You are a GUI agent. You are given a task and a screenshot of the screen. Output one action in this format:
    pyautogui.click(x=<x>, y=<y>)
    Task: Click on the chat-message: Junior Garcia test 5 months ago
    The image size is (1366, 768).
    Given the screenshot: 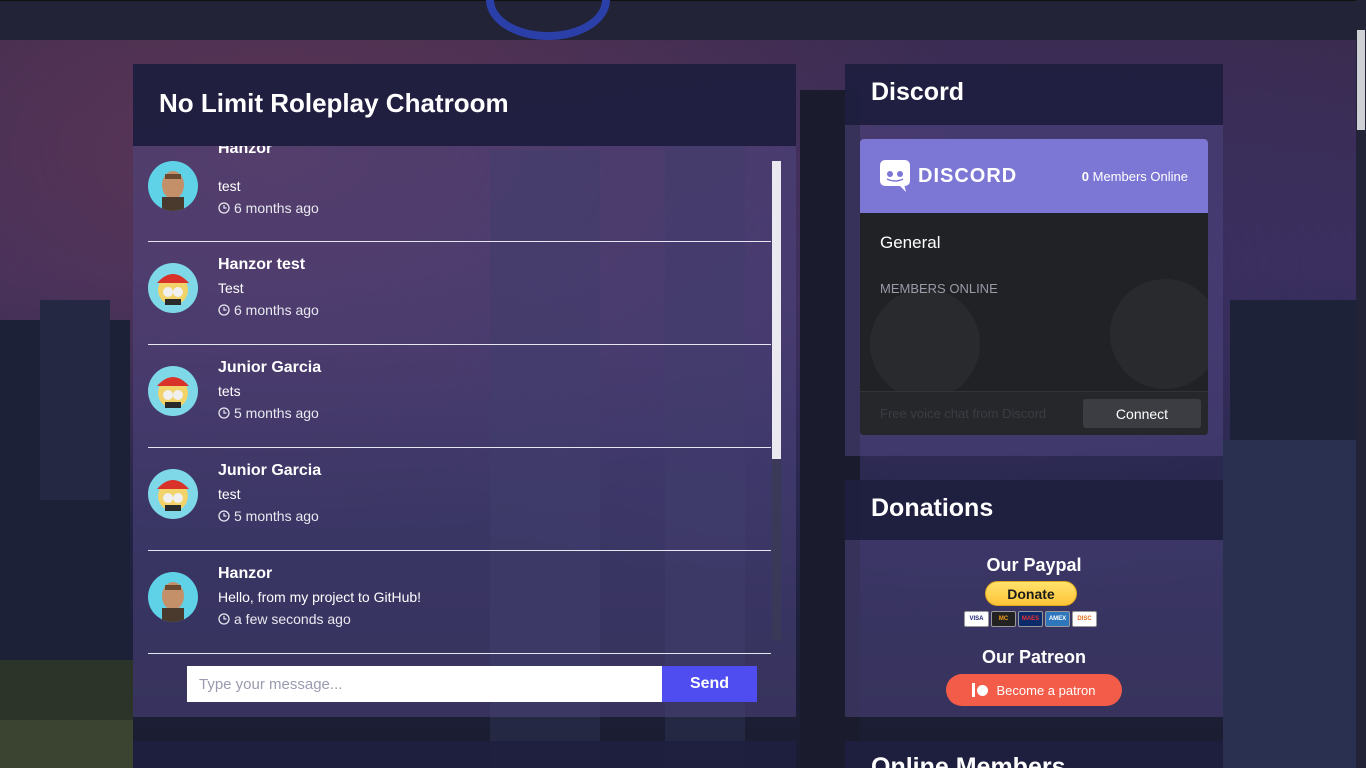 What is the action you would take?
    pyautogui.click(x=459, y=499)
    